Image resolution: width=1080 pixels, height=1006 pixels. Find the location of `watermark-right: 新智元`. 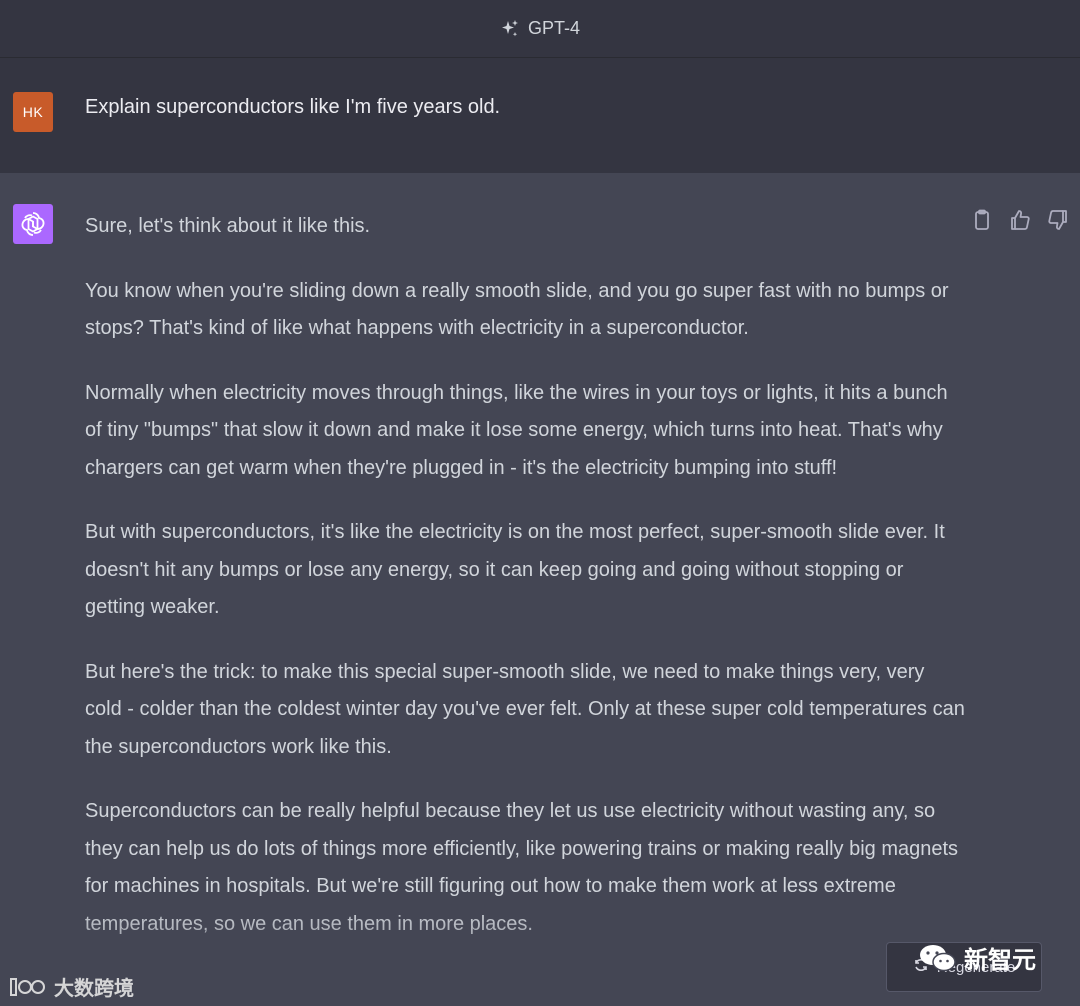

watermark-right: 新智元 is located at coordinates (977, 957).